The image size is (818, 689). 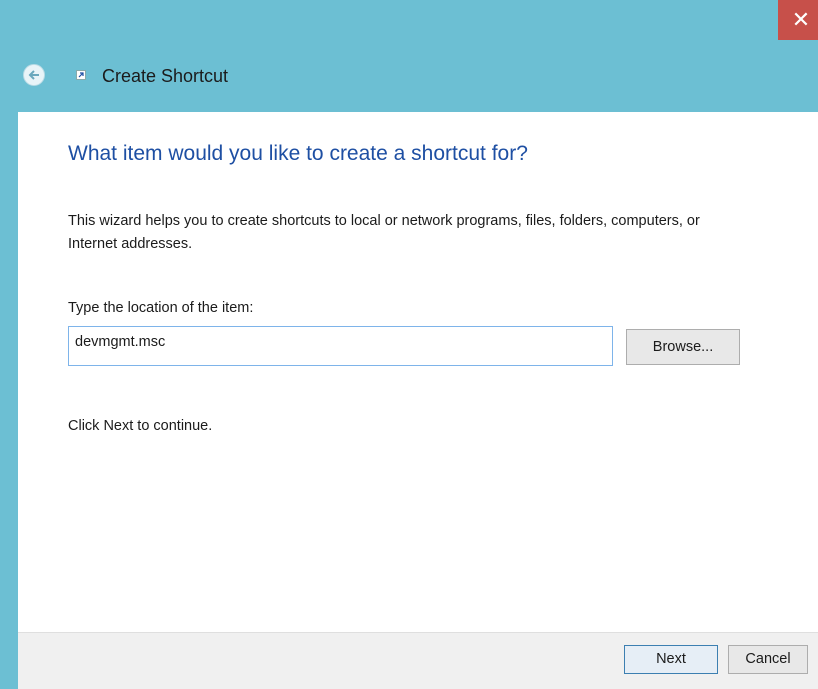 I want to click on back-button, so click(x=34, y=75).